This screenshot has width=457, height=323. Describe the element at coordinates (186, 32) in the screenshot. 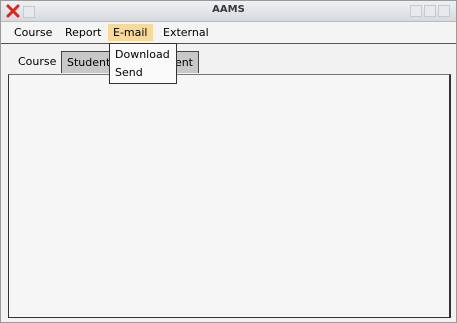

I see `menu-external: External` at that location.